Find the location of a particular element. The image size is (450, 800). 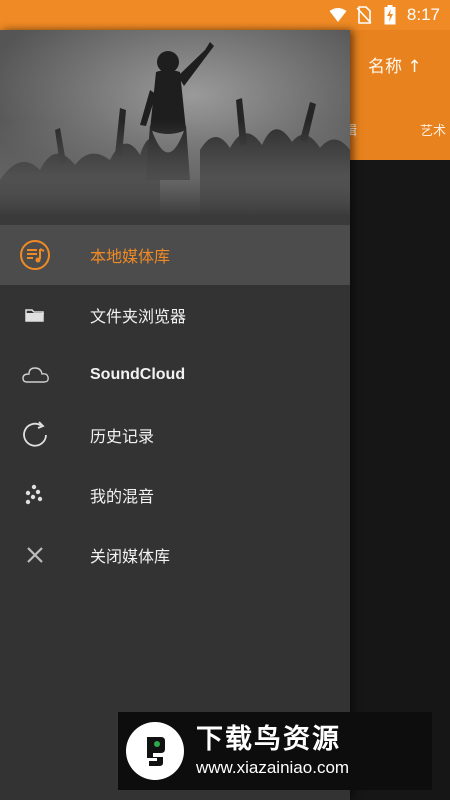

sort-button: 名称 ↑ is located at coordinates (395, 64).